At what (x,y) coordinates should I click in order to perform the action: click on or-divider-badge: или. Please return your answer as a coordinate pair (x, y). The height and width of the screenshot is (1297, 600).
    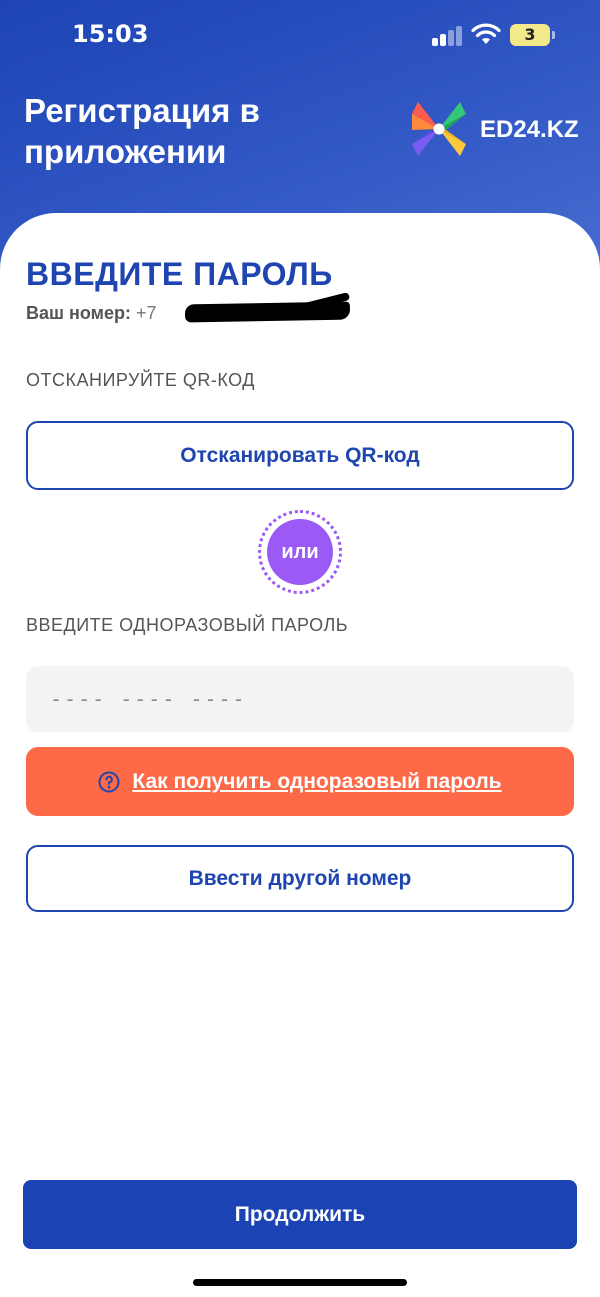
    Looking at the image, I should click on (300, 552).